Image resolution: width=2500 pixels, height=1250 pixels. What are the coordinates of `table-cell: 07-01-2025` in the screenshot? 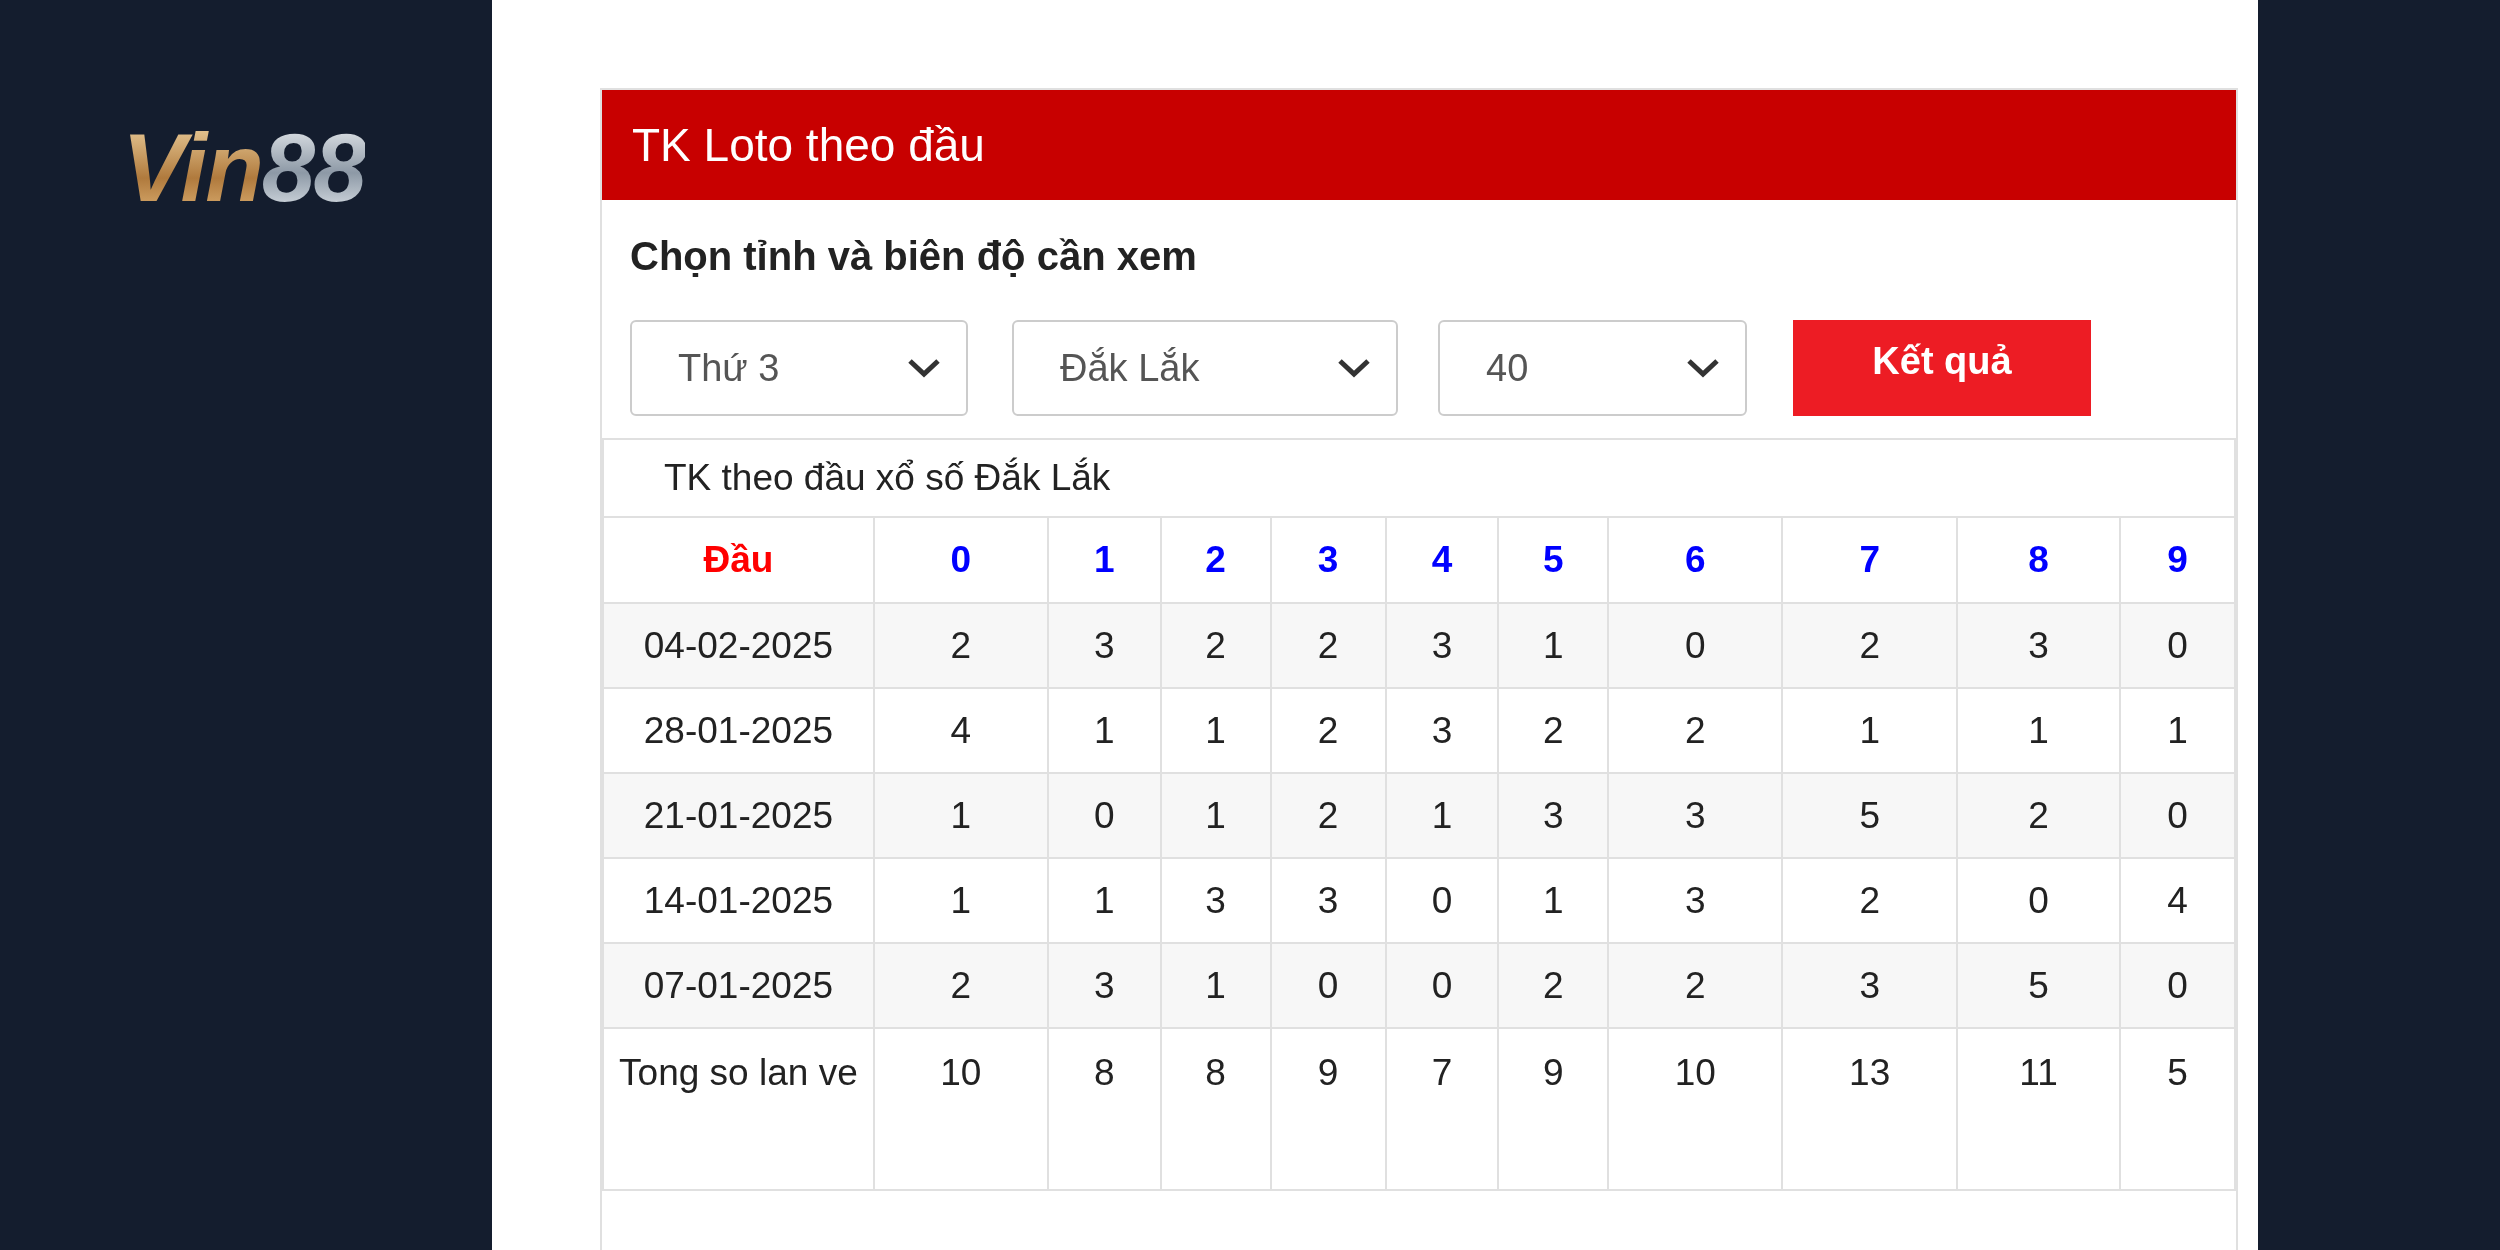 It's located at (738, 985).